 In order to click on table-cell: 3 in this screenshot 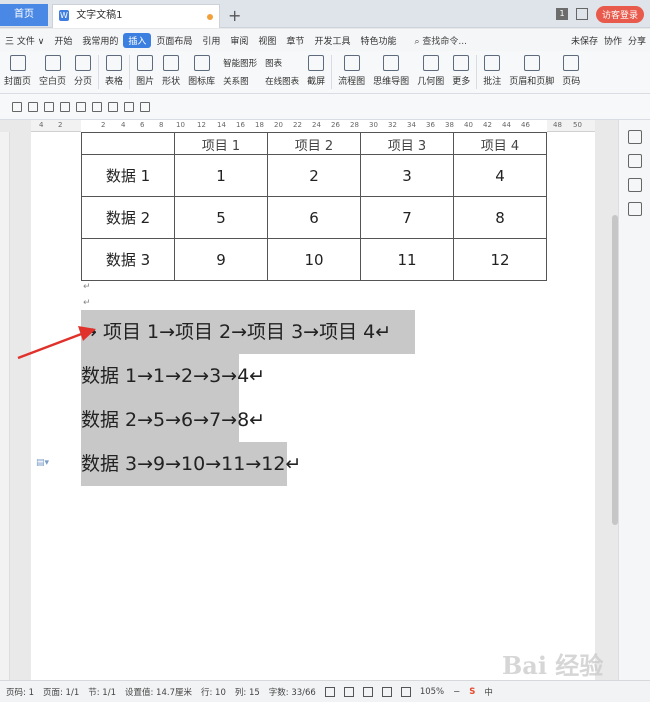, I will do `click(407, 175)`.